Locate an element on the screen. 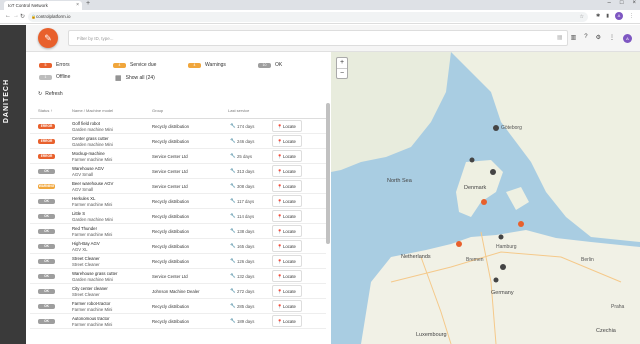 The width and height of the screenshot is (640, 344). close-tab-icon: × is located at coordinates (77, 5).